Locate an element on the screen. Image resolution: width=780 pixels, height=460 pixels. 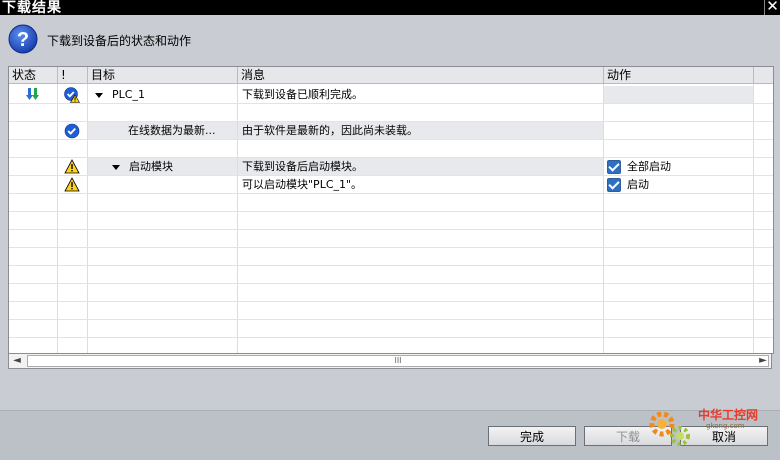
finish-button: 完成 is located at coordinates (532, 436).